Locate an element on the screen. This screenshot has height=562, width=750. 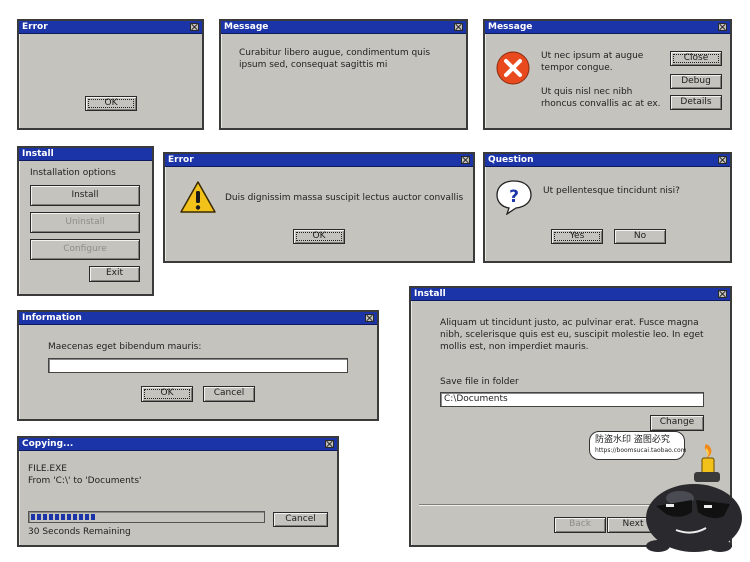
error-dialog-2-titlebar: Error is located at coordinates (319, 160).